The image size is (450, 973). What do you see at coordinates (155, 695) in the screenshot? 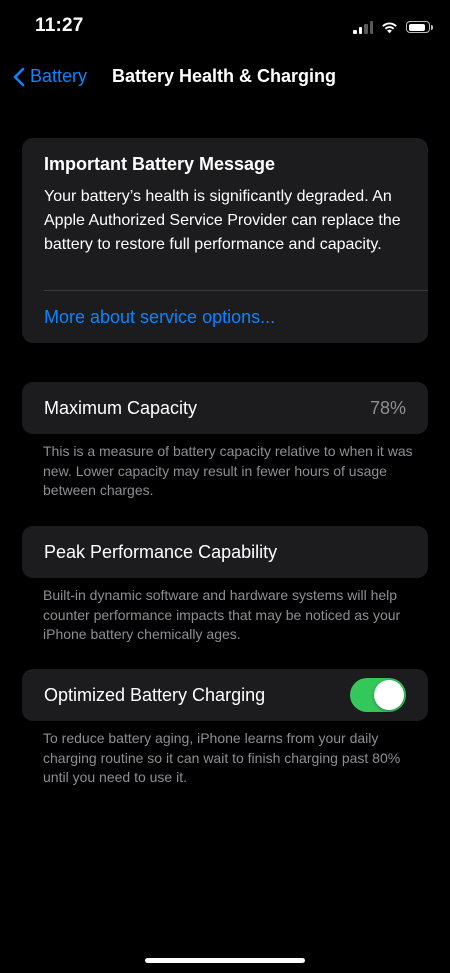
I see `optimized-charging-label: Optimized Battery Charging` at bounding box center [155, 695].